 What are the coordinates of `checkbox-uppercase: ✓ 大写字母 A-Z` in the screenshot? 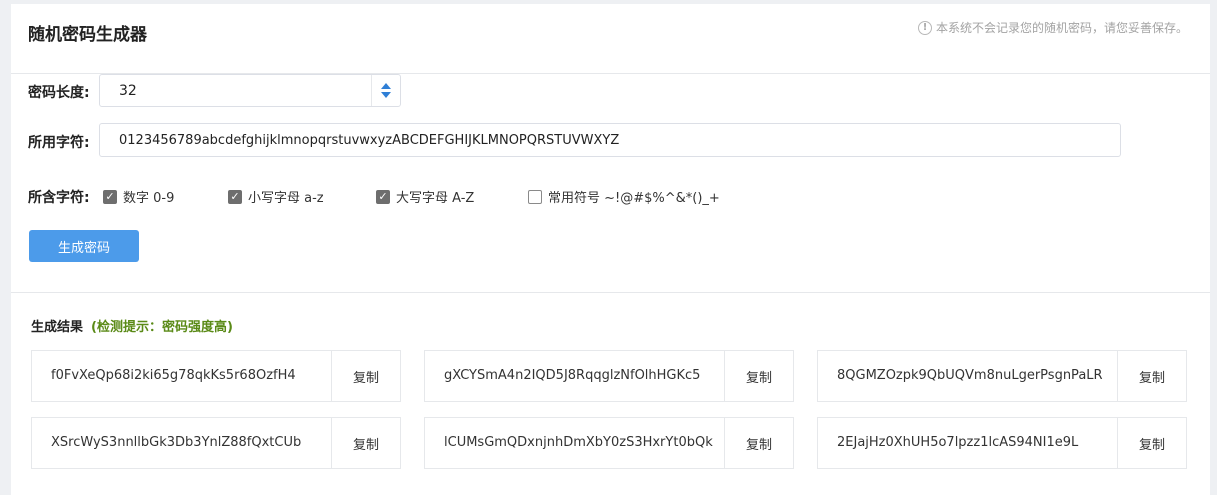 It's located at (425, 196).